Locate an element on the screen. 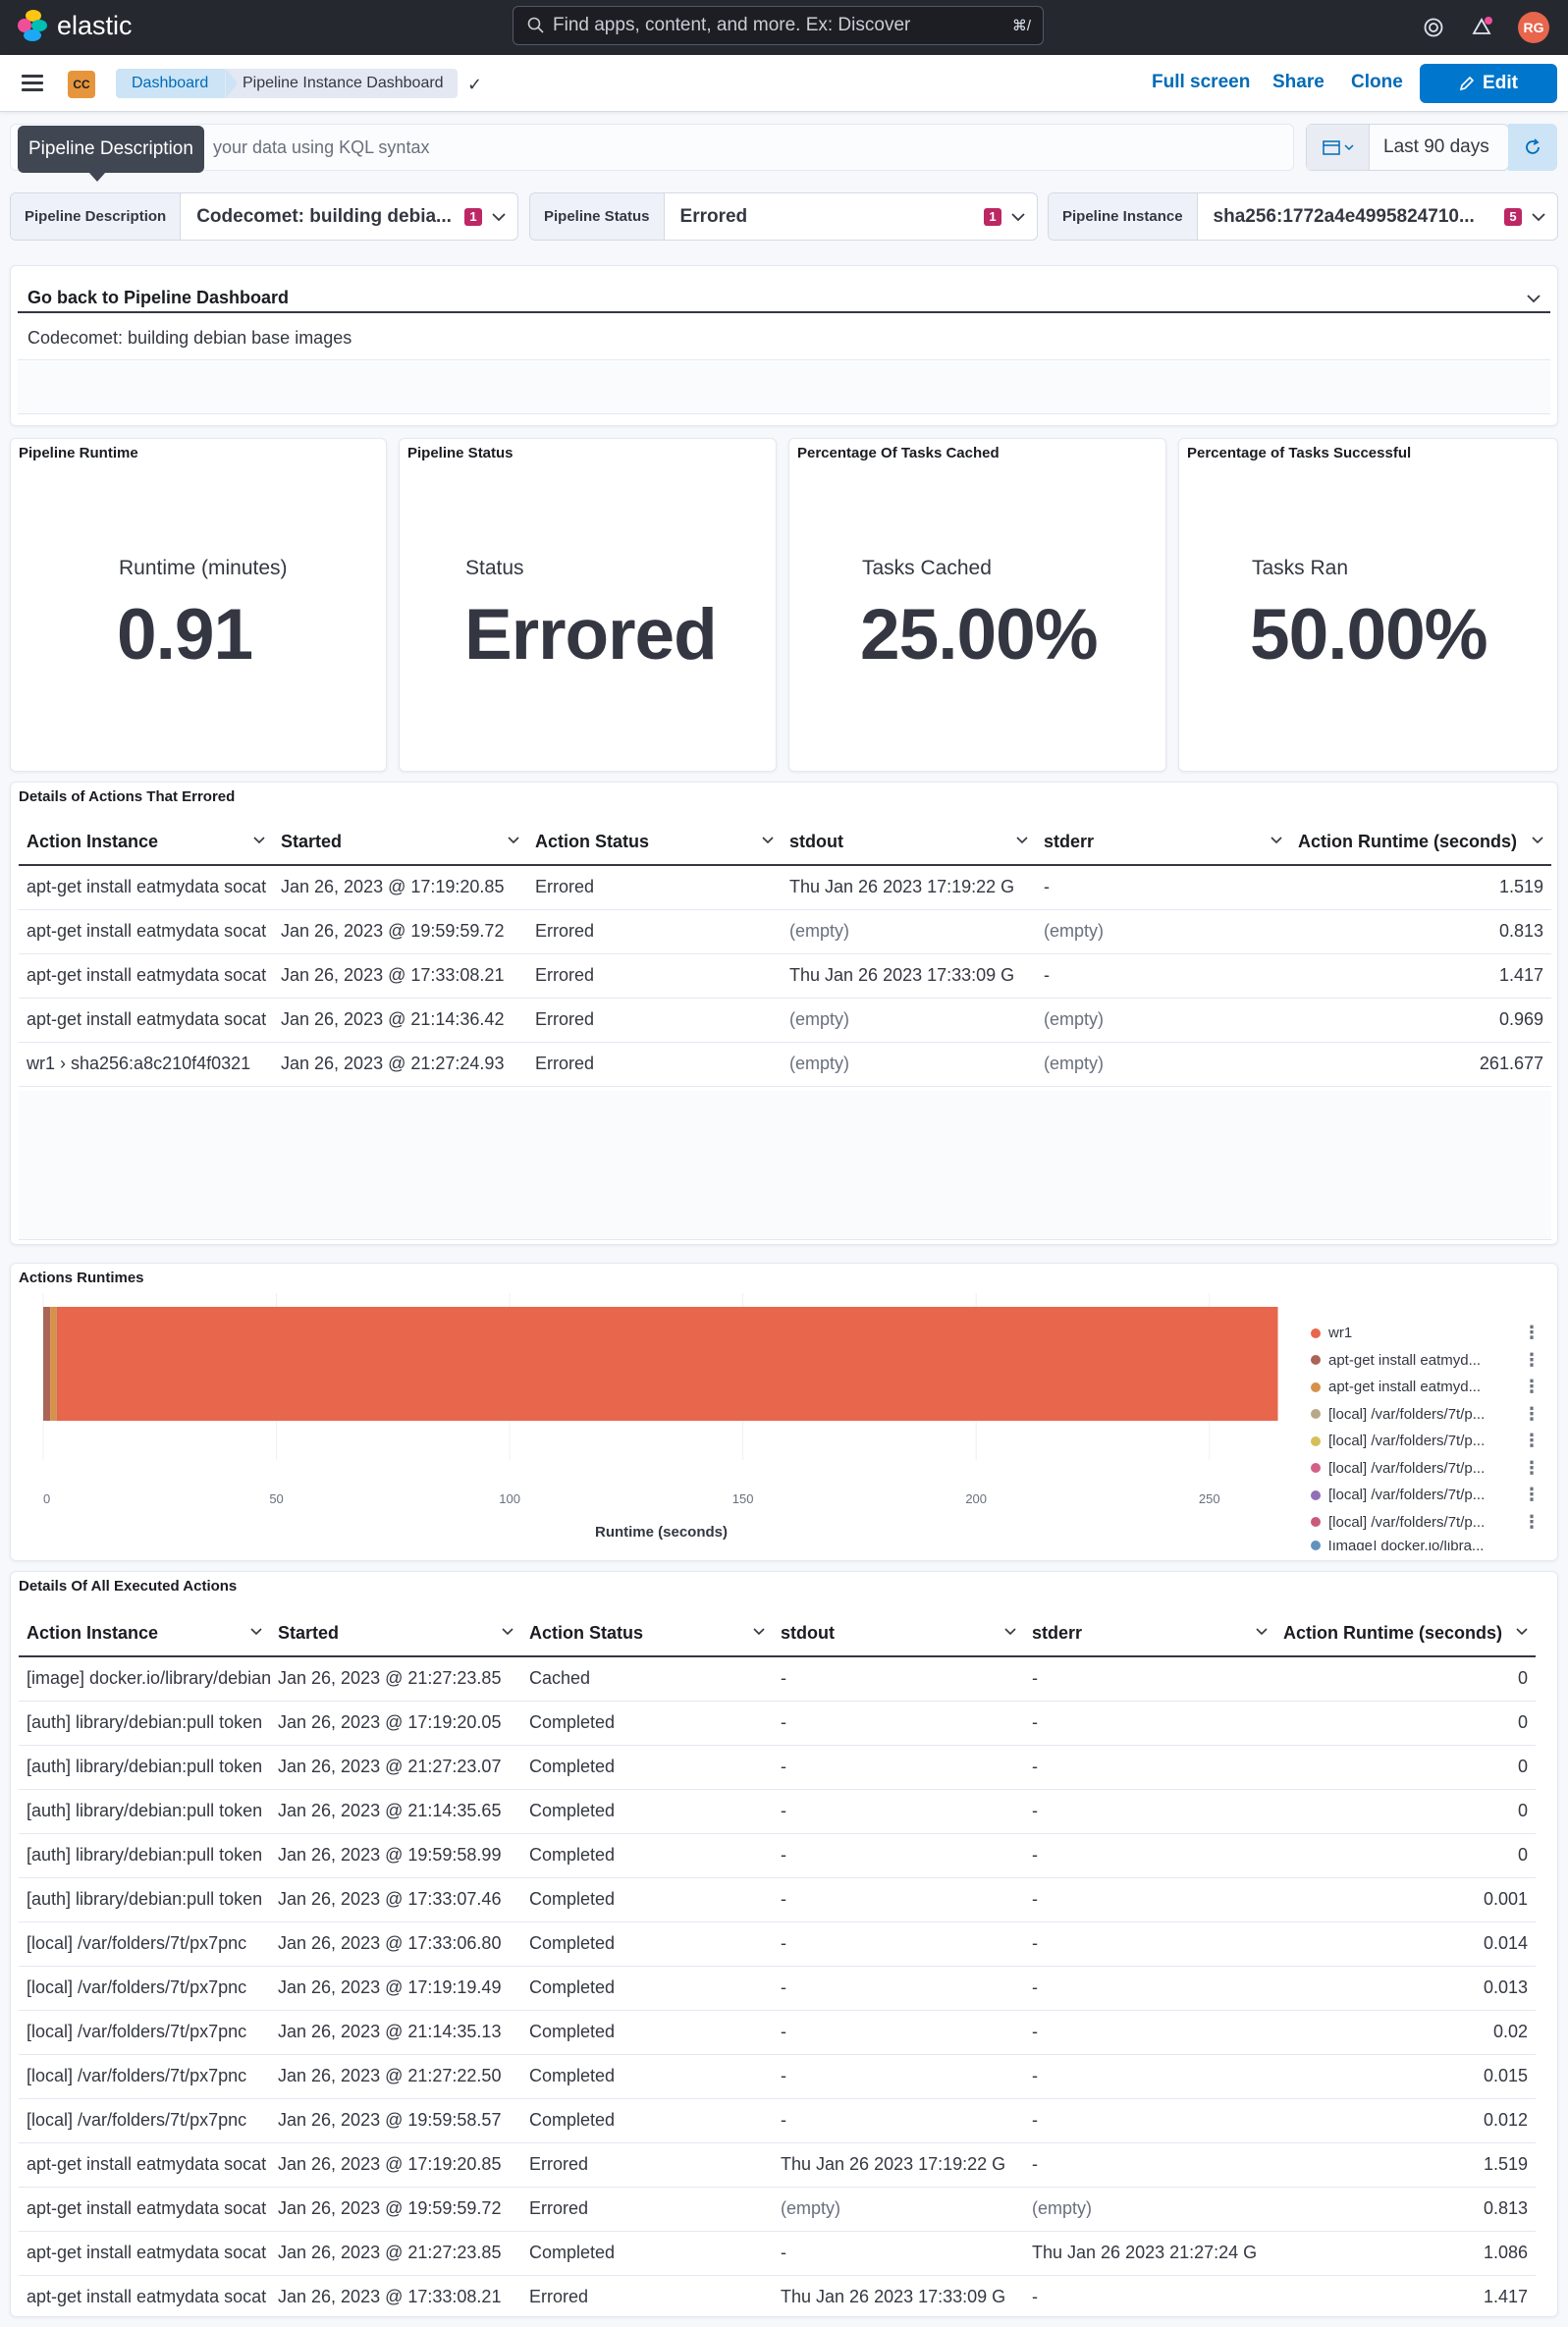  menu-icon is located at coordinates (32, 83).